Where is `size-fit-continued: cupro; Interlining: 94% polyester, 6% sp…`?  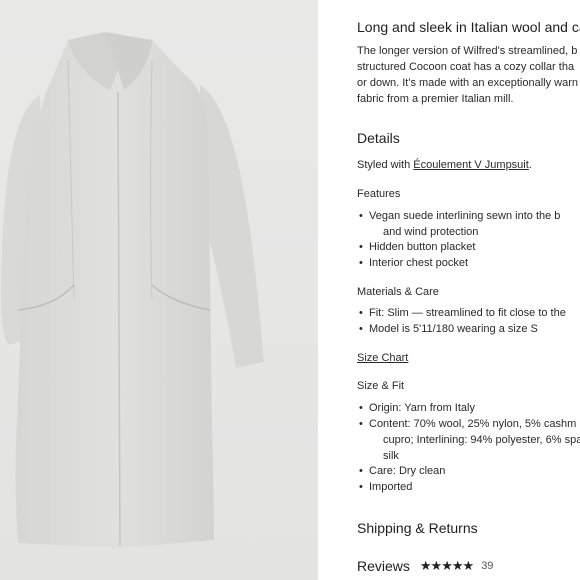
size-fit-continued: cupro; Interlining: 94% polyester, 6% sp… is located at coordinates (481, 440).